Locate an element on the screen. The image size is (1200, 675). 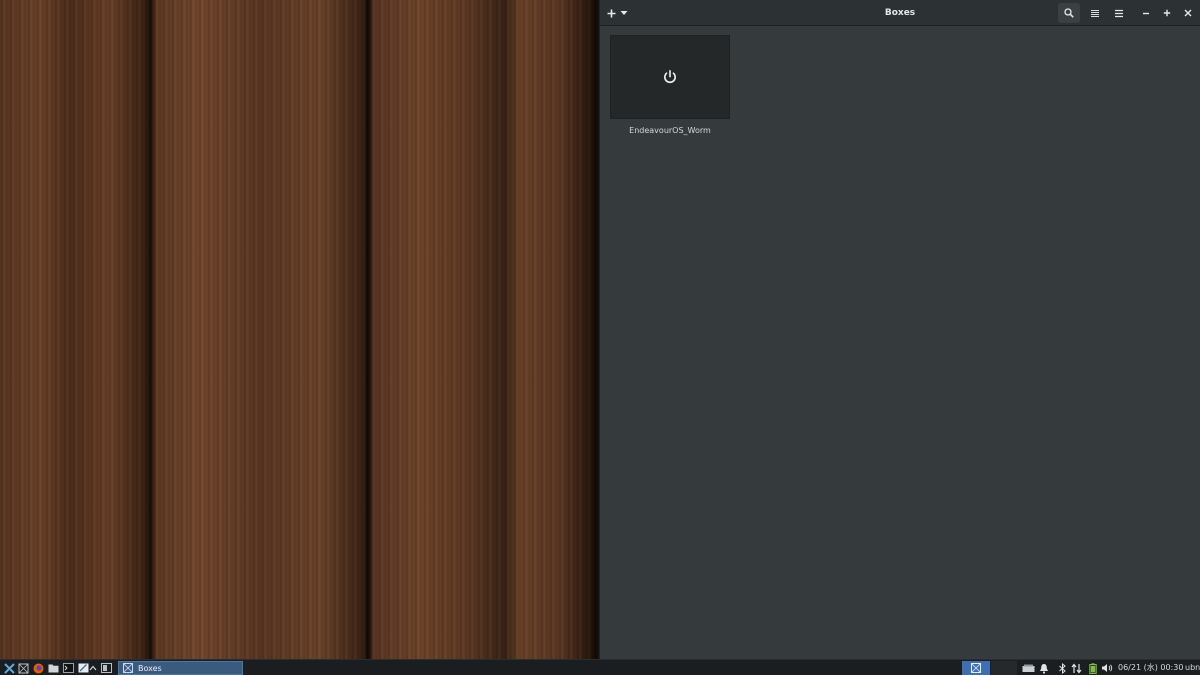
text-editor-launcher is located at coordinates (83, 668).